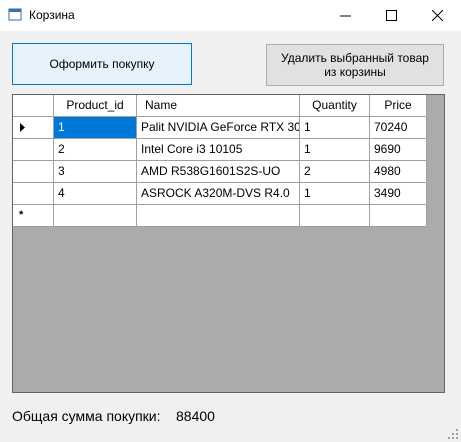 The height and width of the screenshot is (442, 461). Describe the element at coordinates (335, 216) in the screenshot. I see `new-cell-quantity` at that location.